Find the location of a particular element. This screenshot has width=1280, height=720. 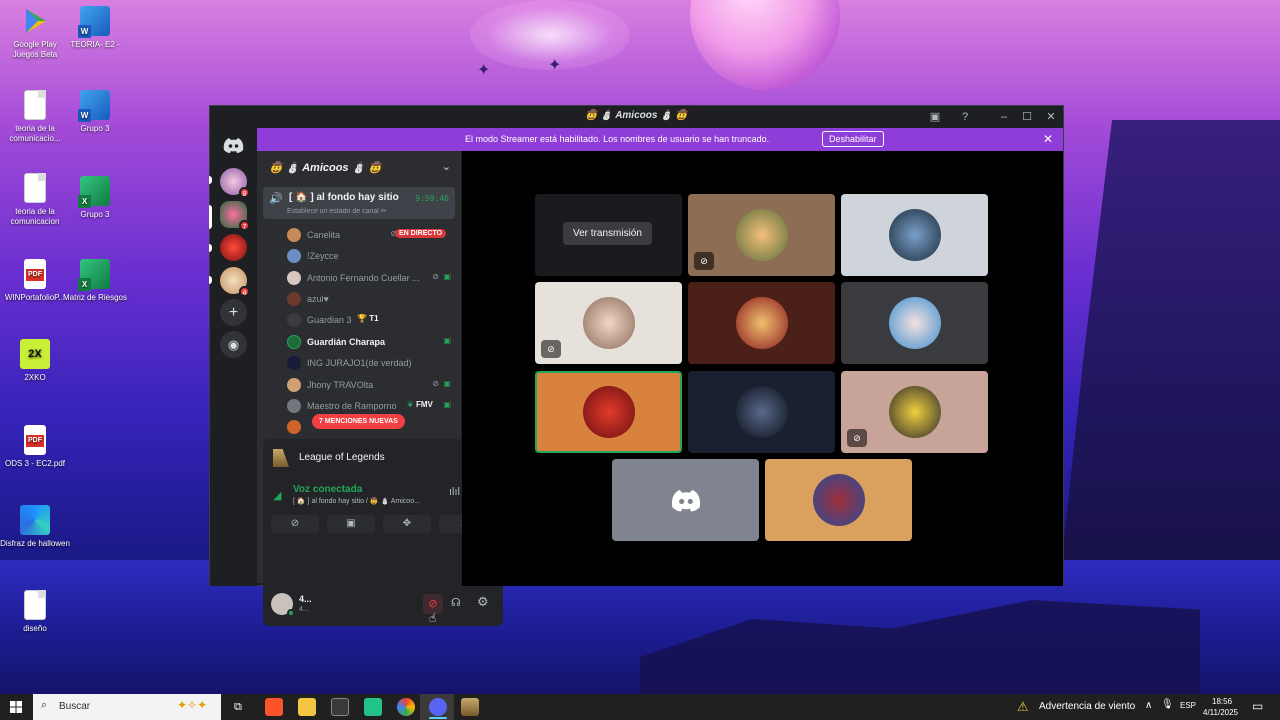

member-tag: ❦ FMV is located at coordinates (420, 404).